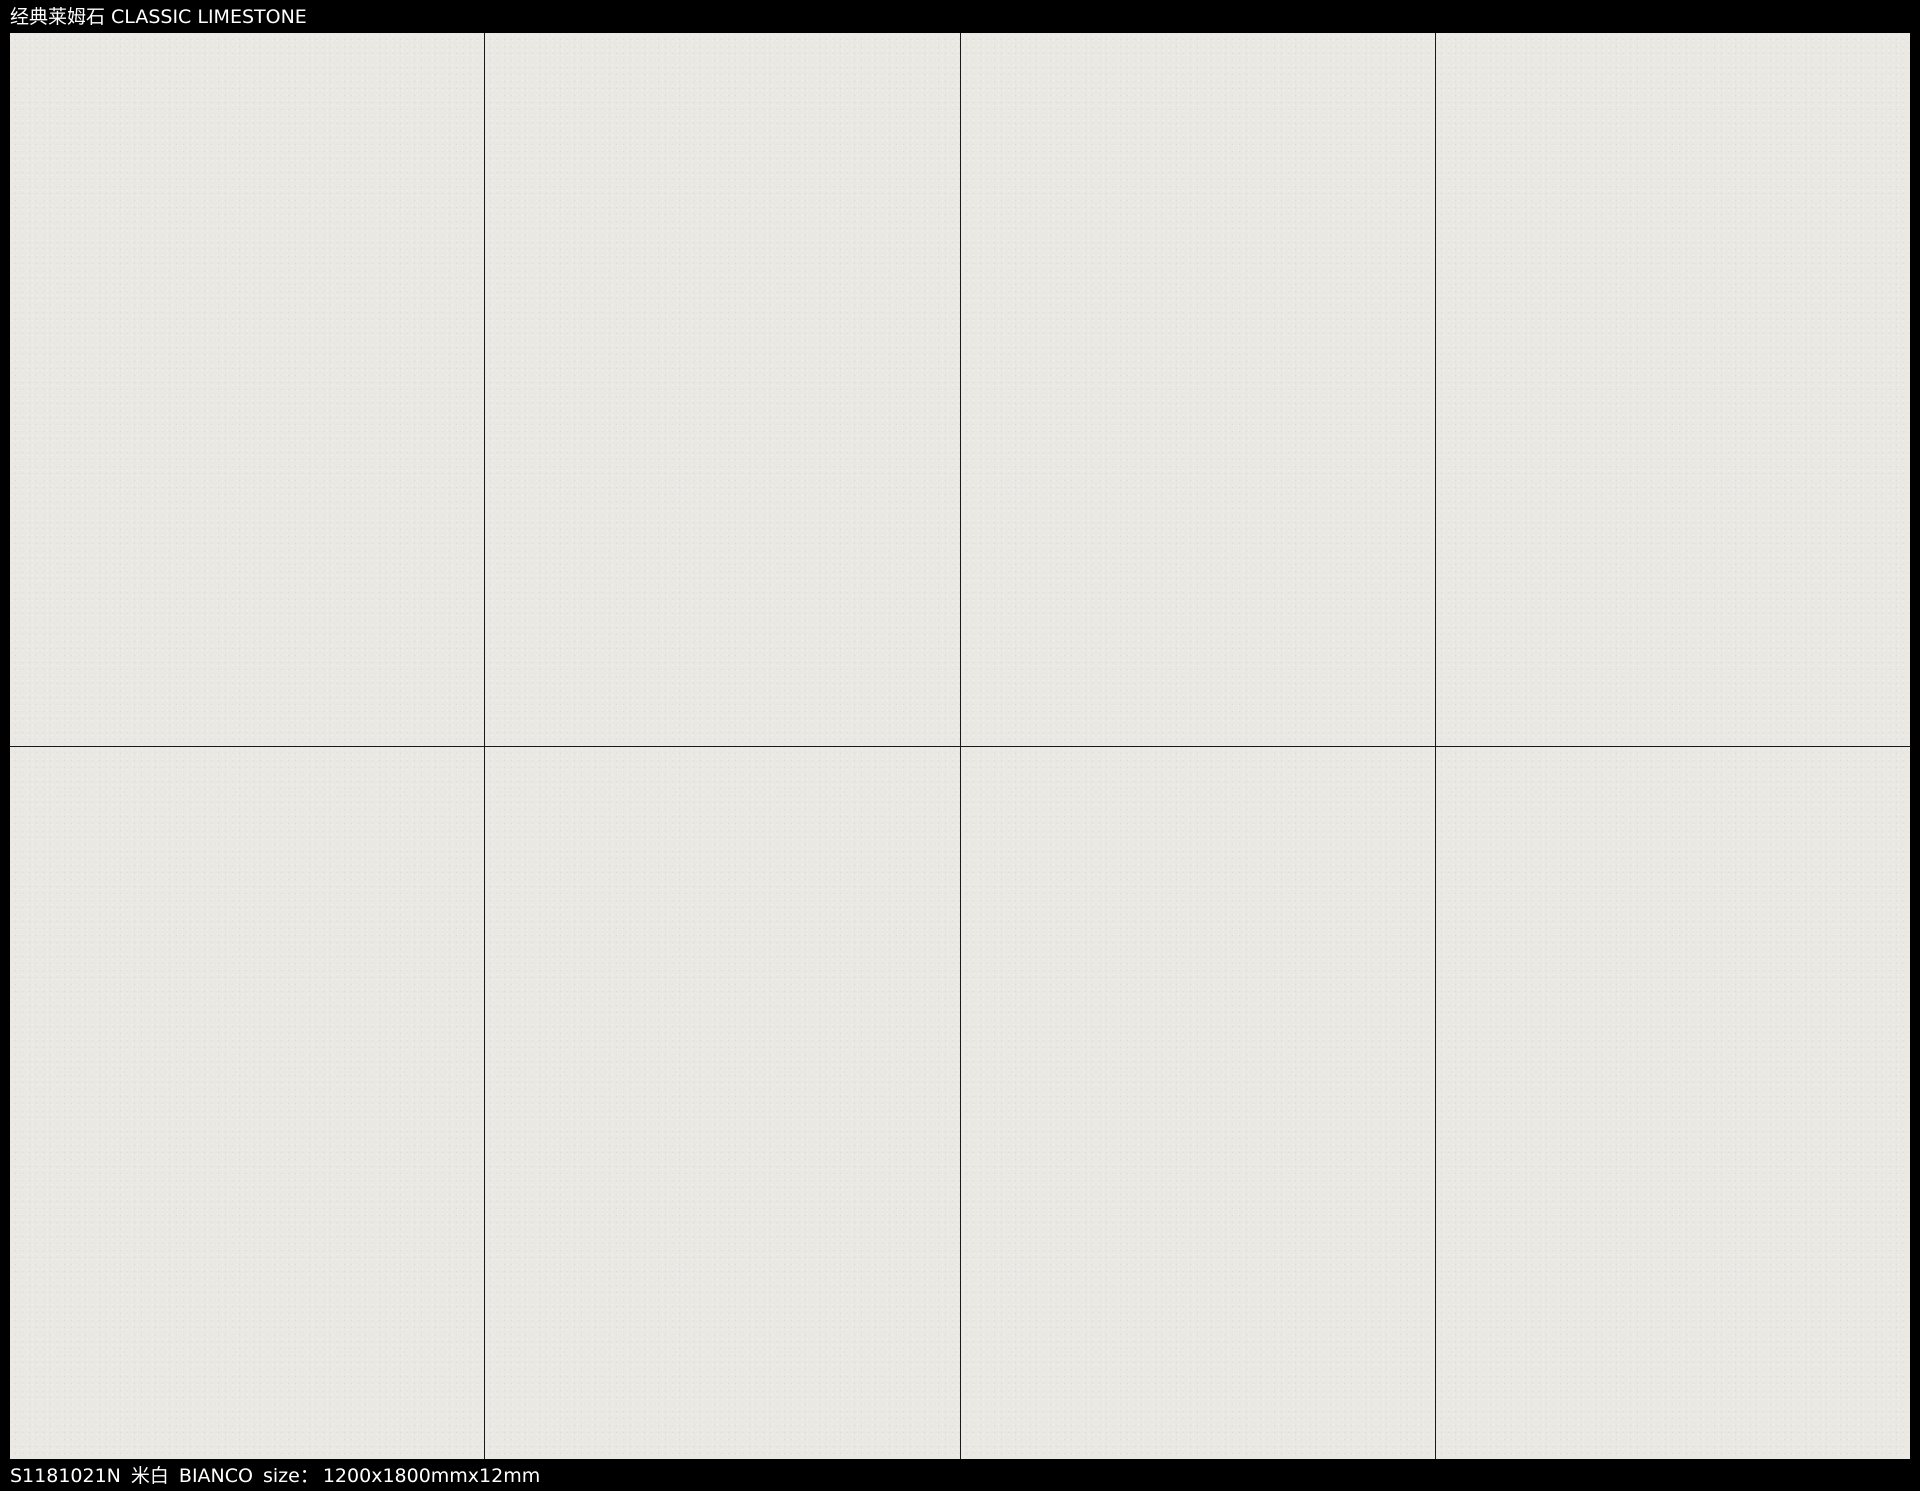 The width and height of the screenshot is (1920, 1491). I want to click on product-code: S1181021N, so click(65, 1476).